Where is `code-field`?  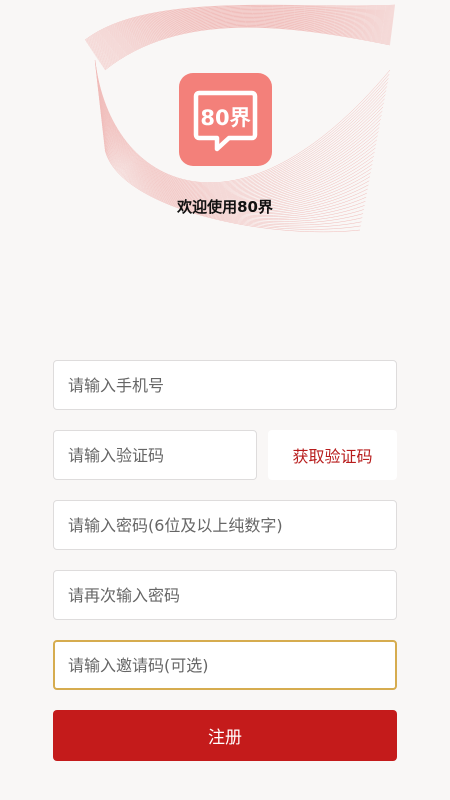 code-field is located at coordinates (155, 455).